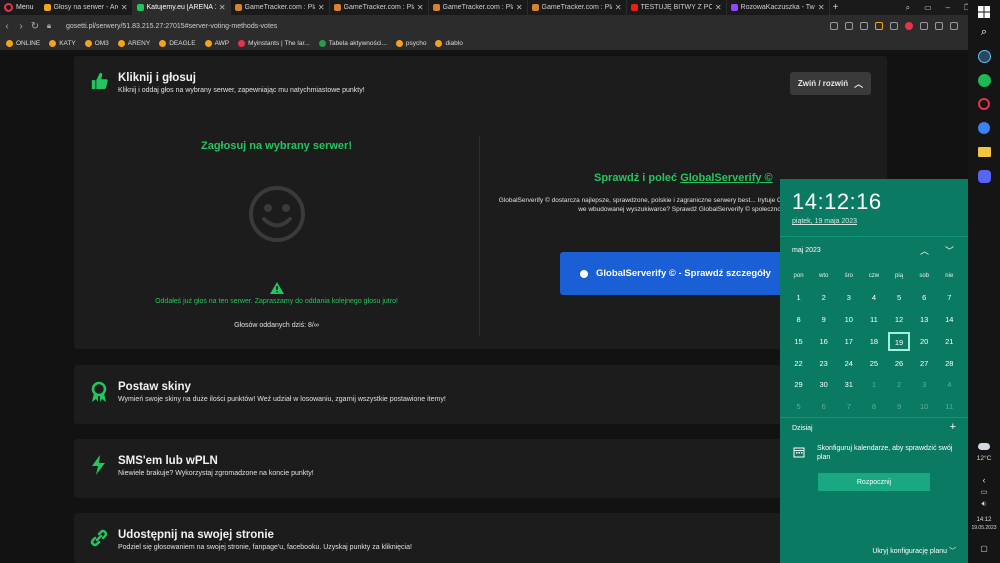 Image resolution: width=1000 pixels, height=563 pixels. I want to click on calendar-day: 18, so click(873, 341).